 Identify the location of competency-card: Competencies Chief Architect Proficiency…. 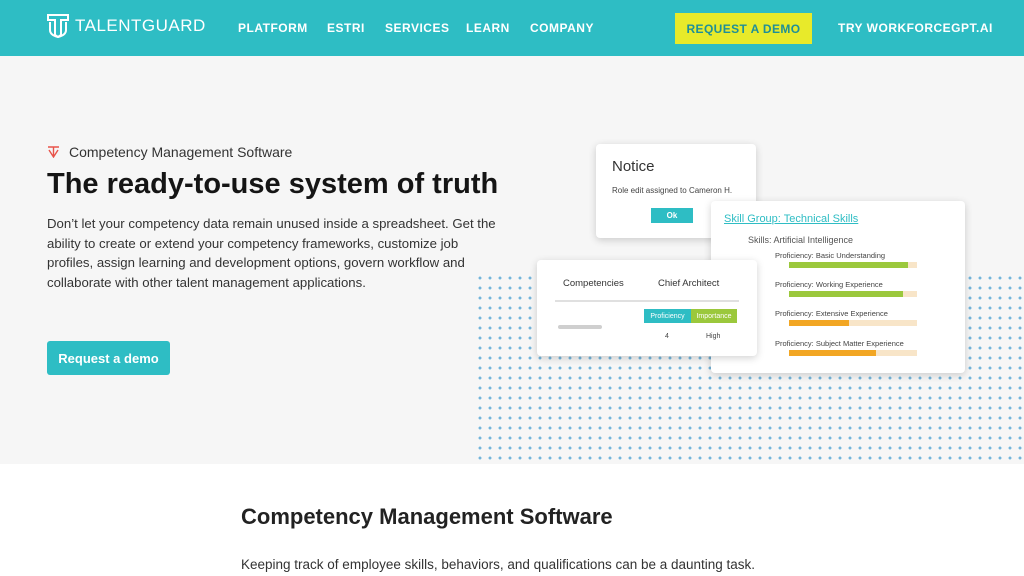
(647, 308).